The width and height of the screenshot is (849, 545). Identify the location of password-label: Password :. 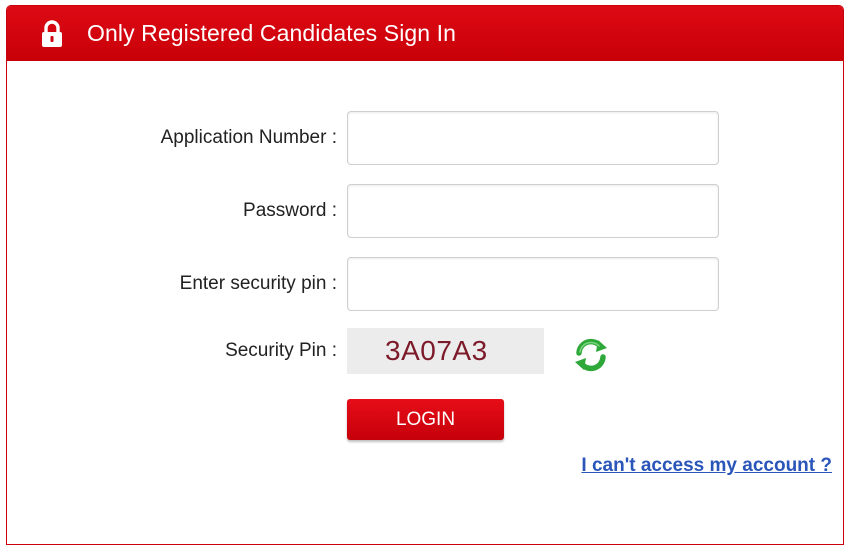
(290, 210).